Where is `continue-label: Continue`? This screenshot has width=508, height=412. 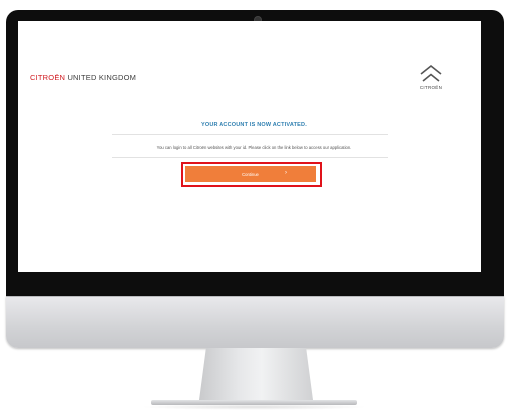
continue-label: Continue is located at coordinates (250, 174).